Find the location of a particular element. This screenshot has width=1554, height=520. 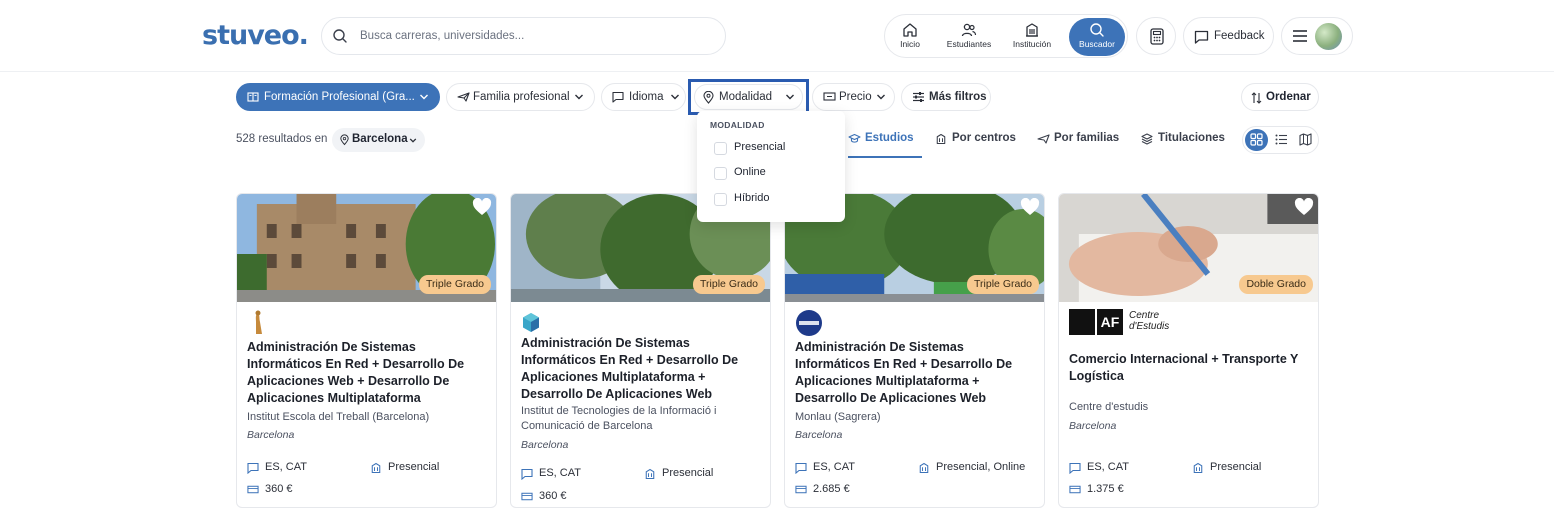

modality-dropdown: MODALIDAD Presencial Online Híbrido is located at coordinates (771, 166).